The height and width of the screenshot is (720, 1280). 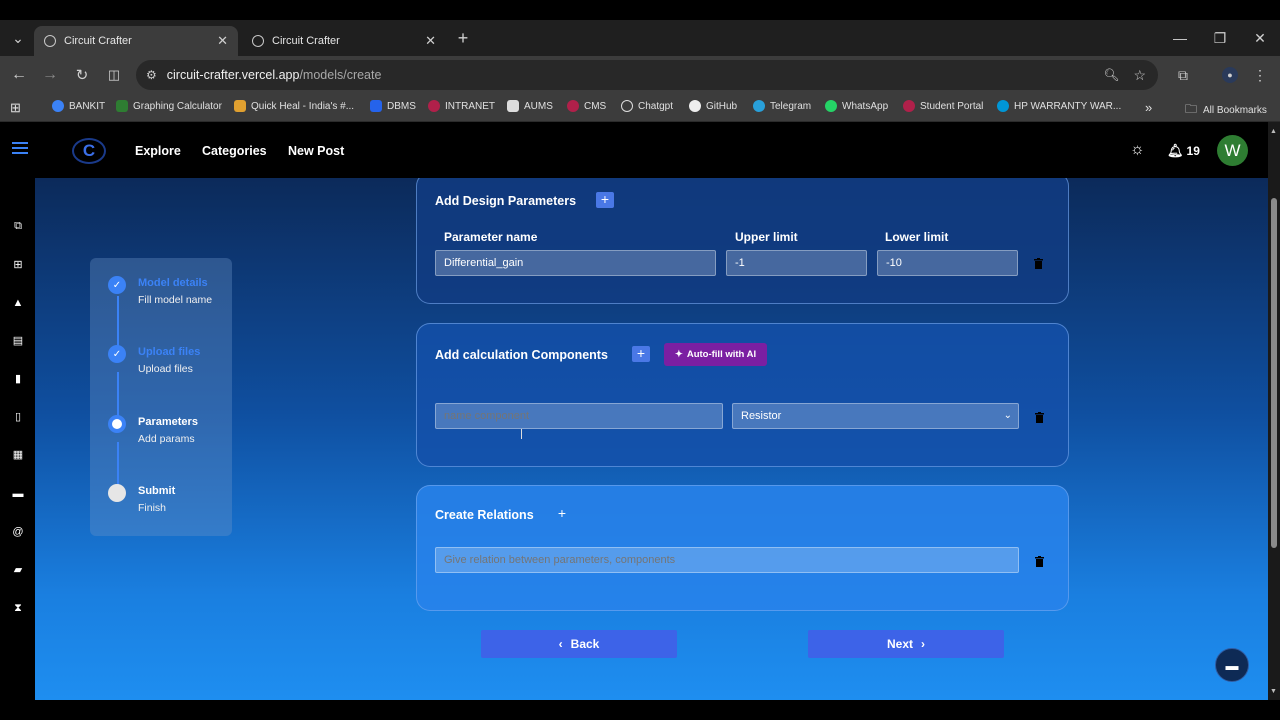 I want to click on bookmark-student-portal: Student Portal, so click(x=943, y=106).